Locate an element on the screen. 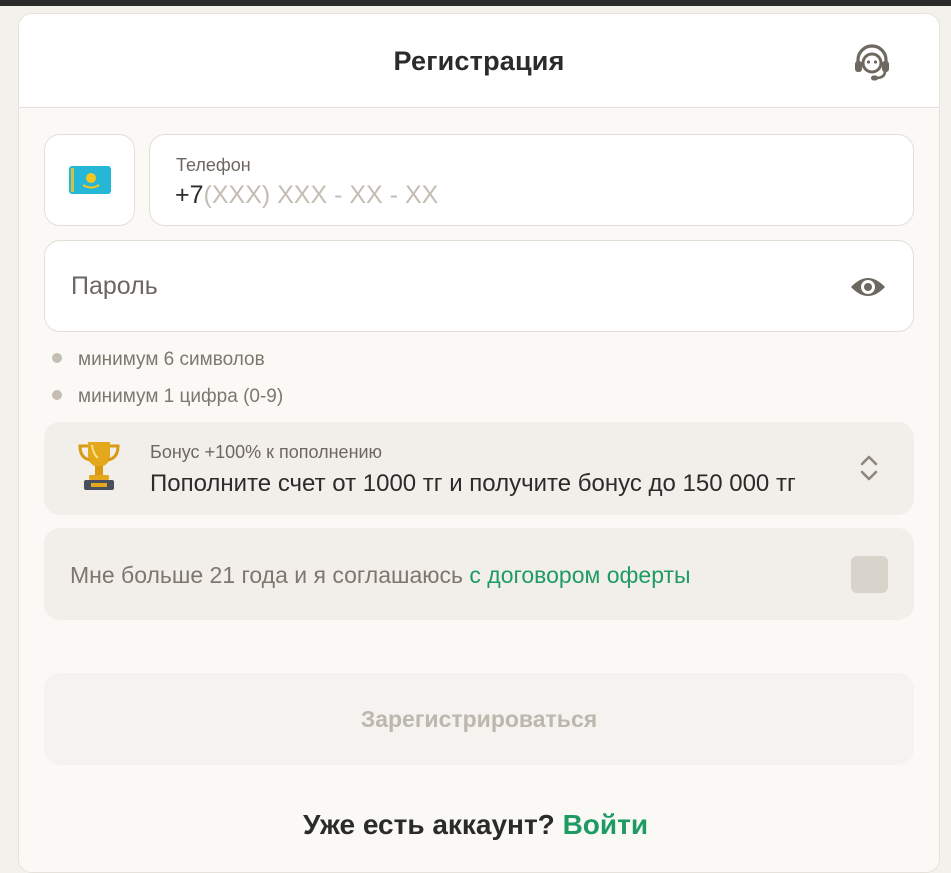  country-selector is located at coordinates (89, 180).